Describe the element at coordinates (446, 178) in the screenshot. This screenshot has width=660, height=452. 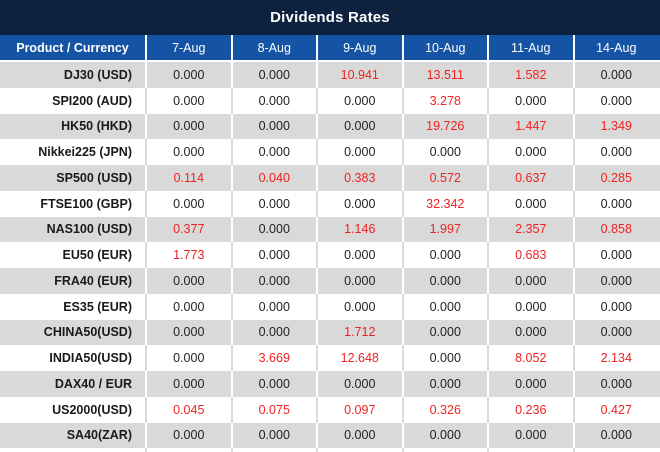
I see `dividend-value-cell: 0.572` at that location.